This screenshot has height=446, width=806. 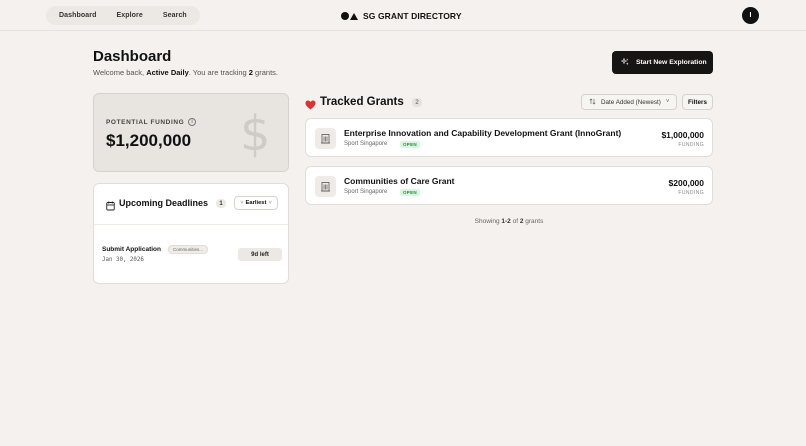 What do you see at coordinates (175, 15) in the screenshot?
I see `nav-item-search: Search` at bounding box center [175, 15].